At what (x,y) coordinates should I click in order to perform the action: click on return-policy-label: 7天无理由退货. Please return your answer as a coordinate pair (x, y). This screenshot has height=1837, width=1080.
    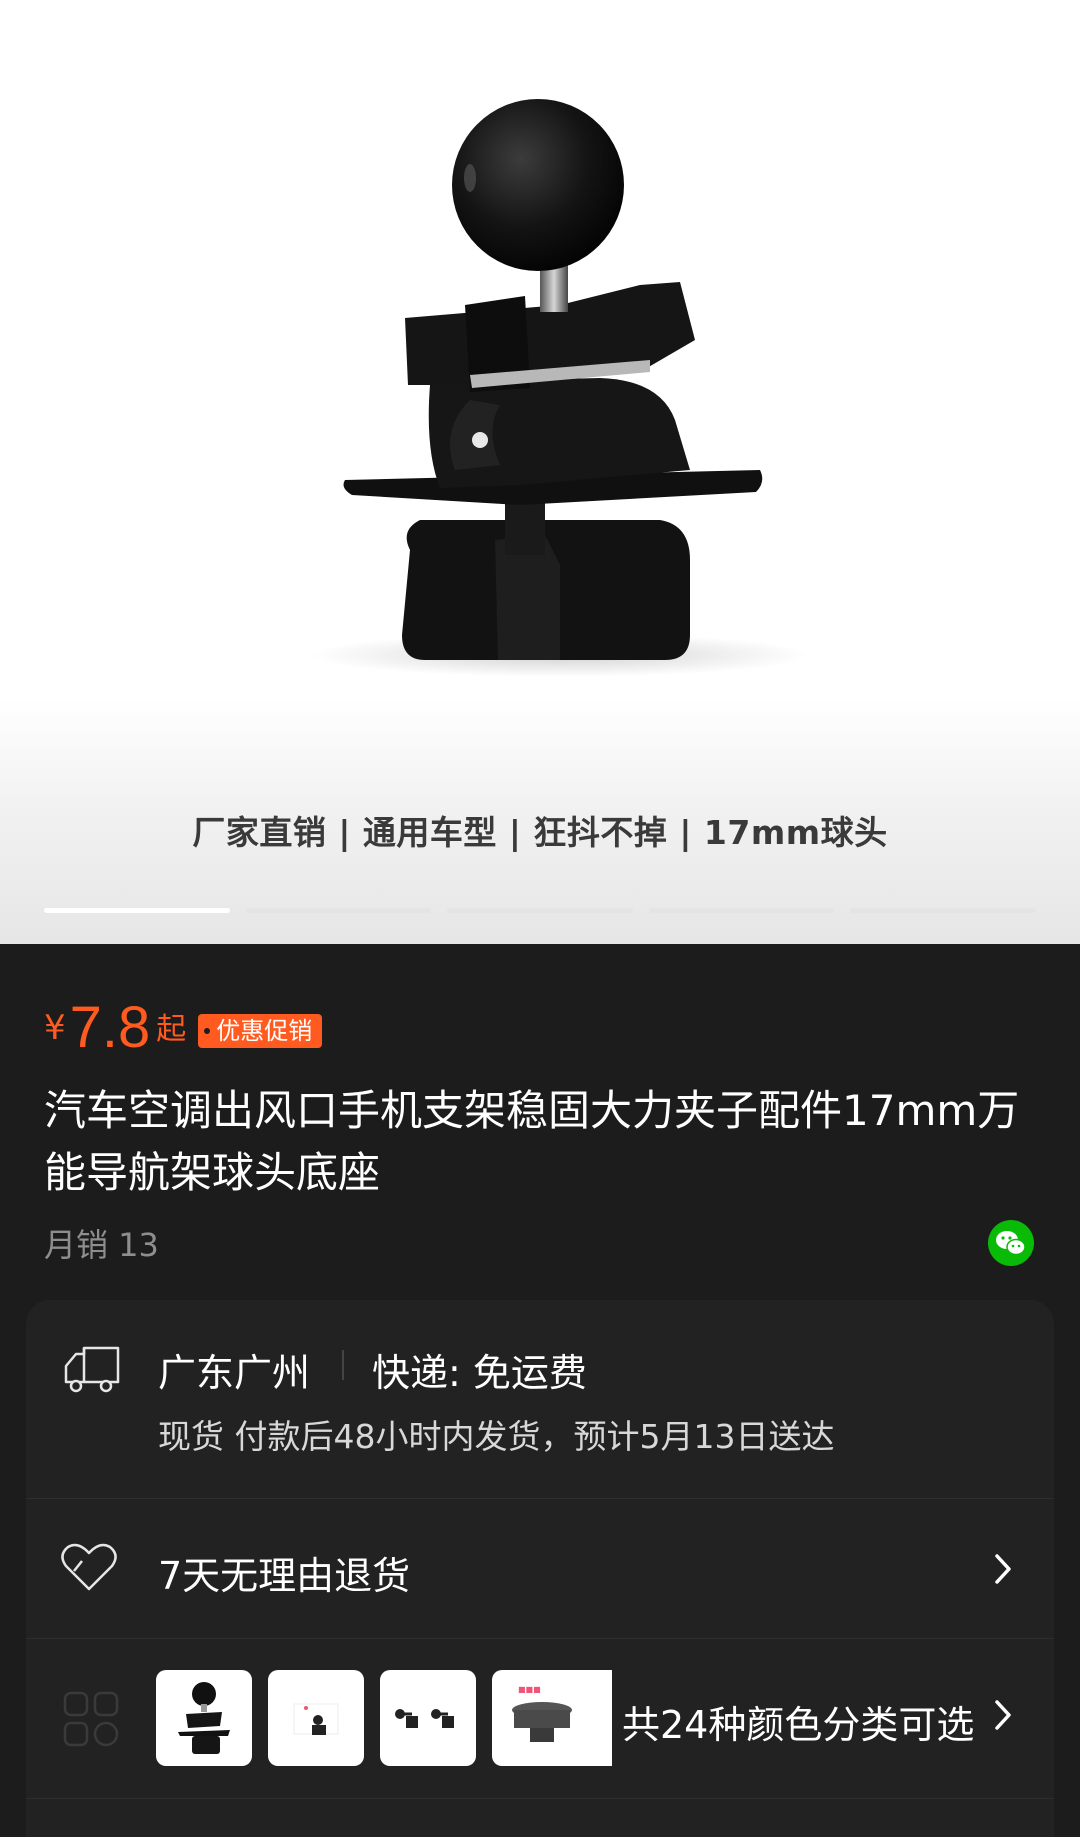
    Looking at the image, I should click on (284, 1576).